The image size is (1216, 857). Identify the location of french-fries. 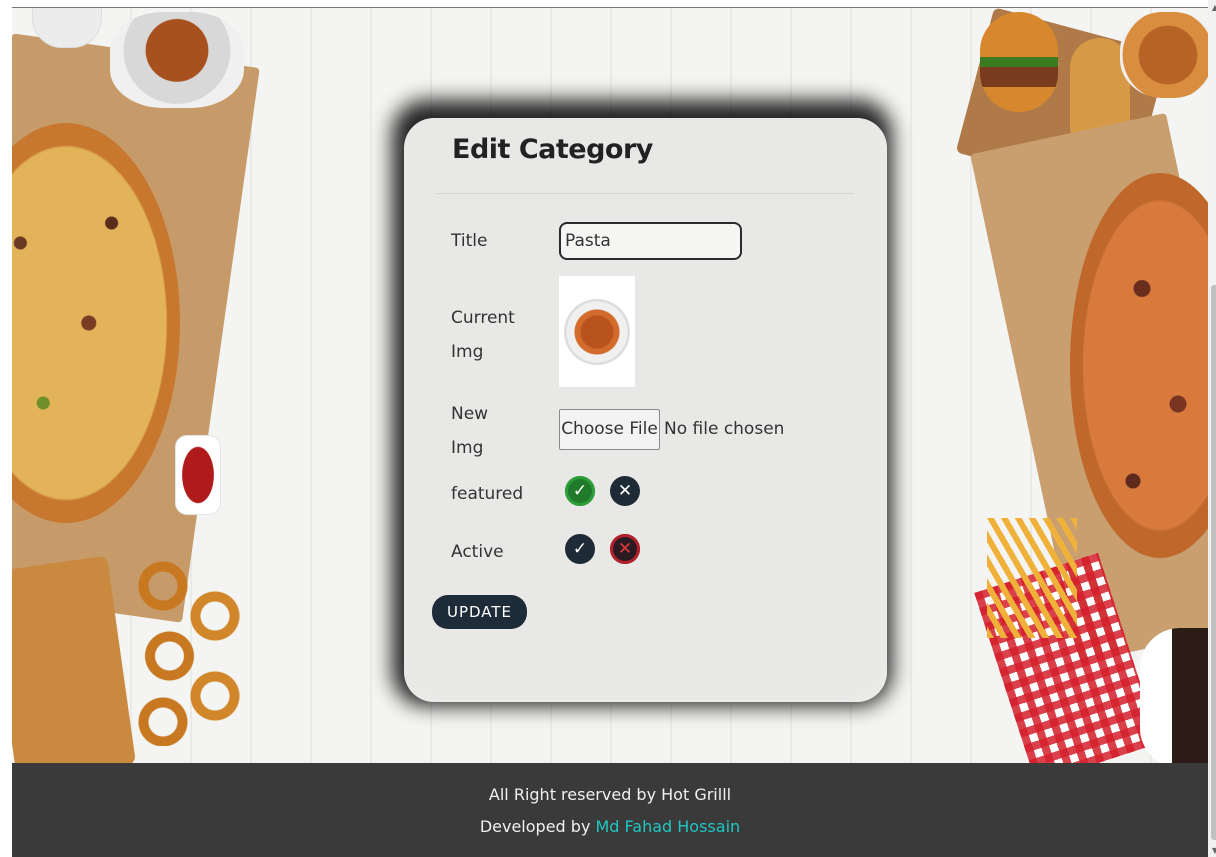
(1032, 578).